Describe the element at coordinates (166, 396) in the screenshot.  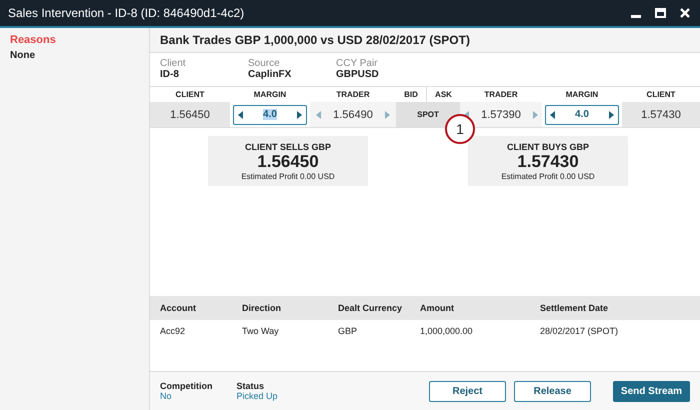
I see `footer-value: No` at that location.